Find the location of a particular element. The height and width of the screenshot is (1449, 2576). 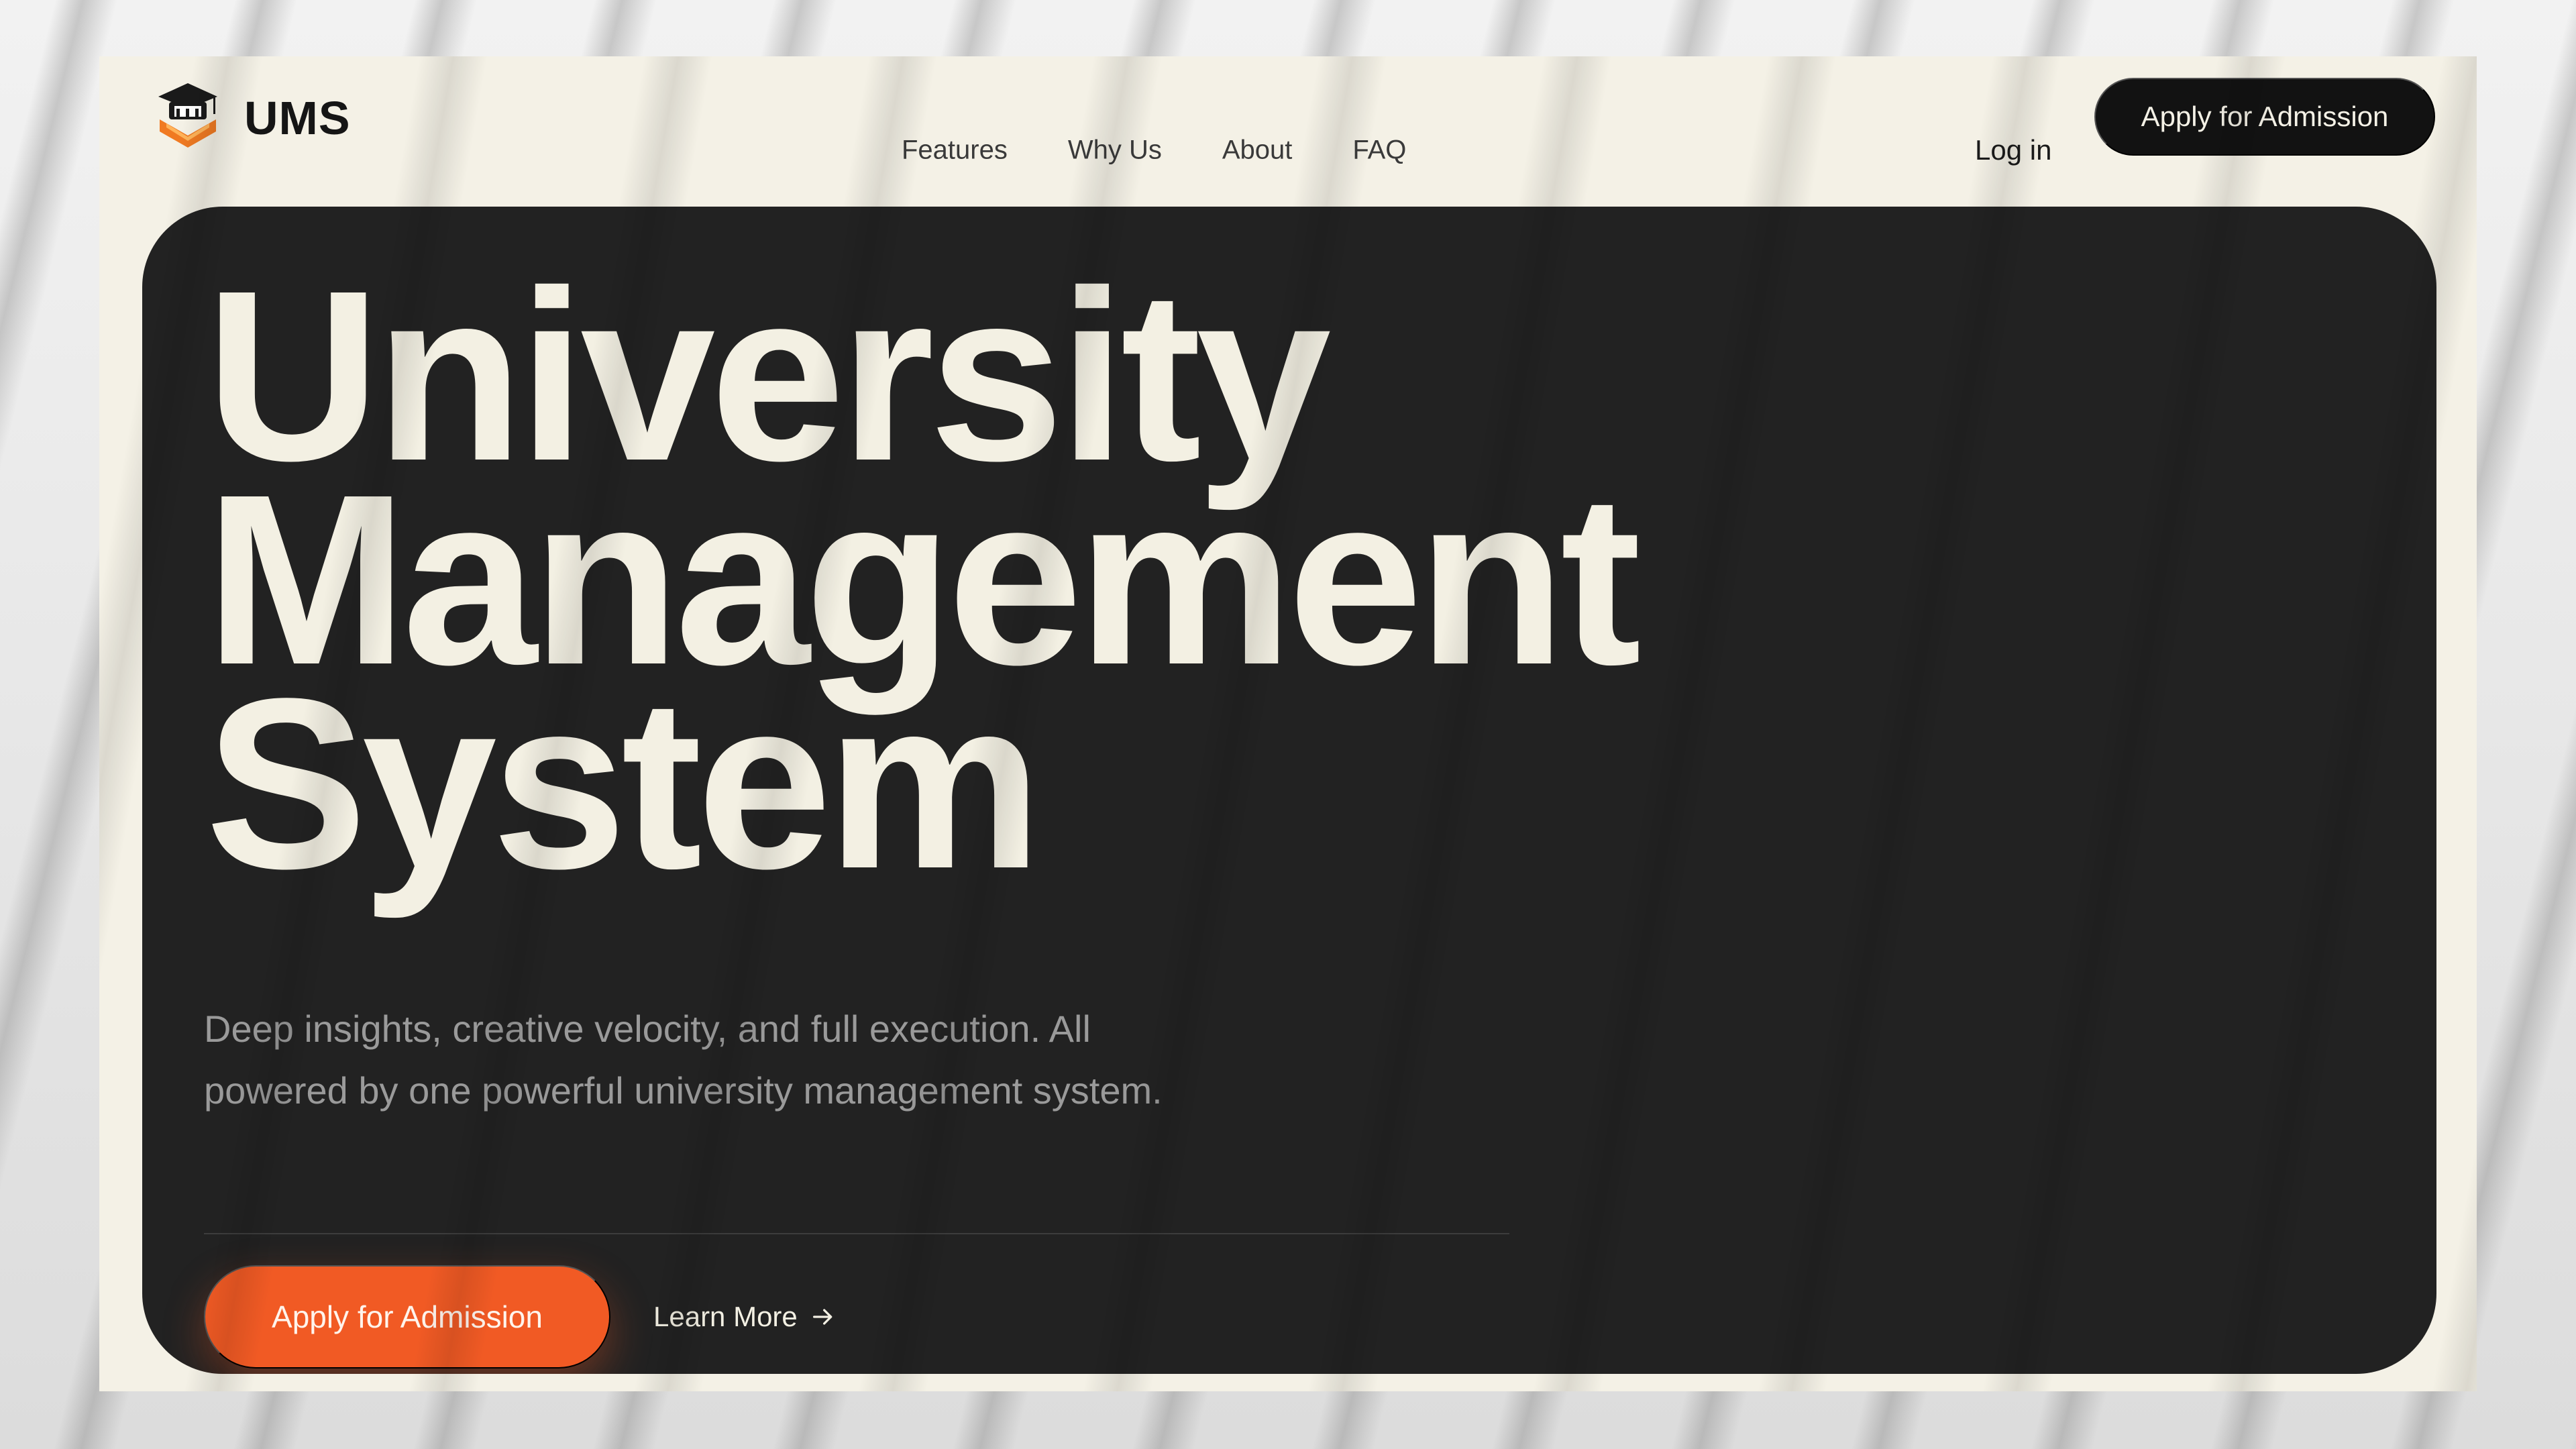

nav-link-about: About is located at coordinates (1257, 151).